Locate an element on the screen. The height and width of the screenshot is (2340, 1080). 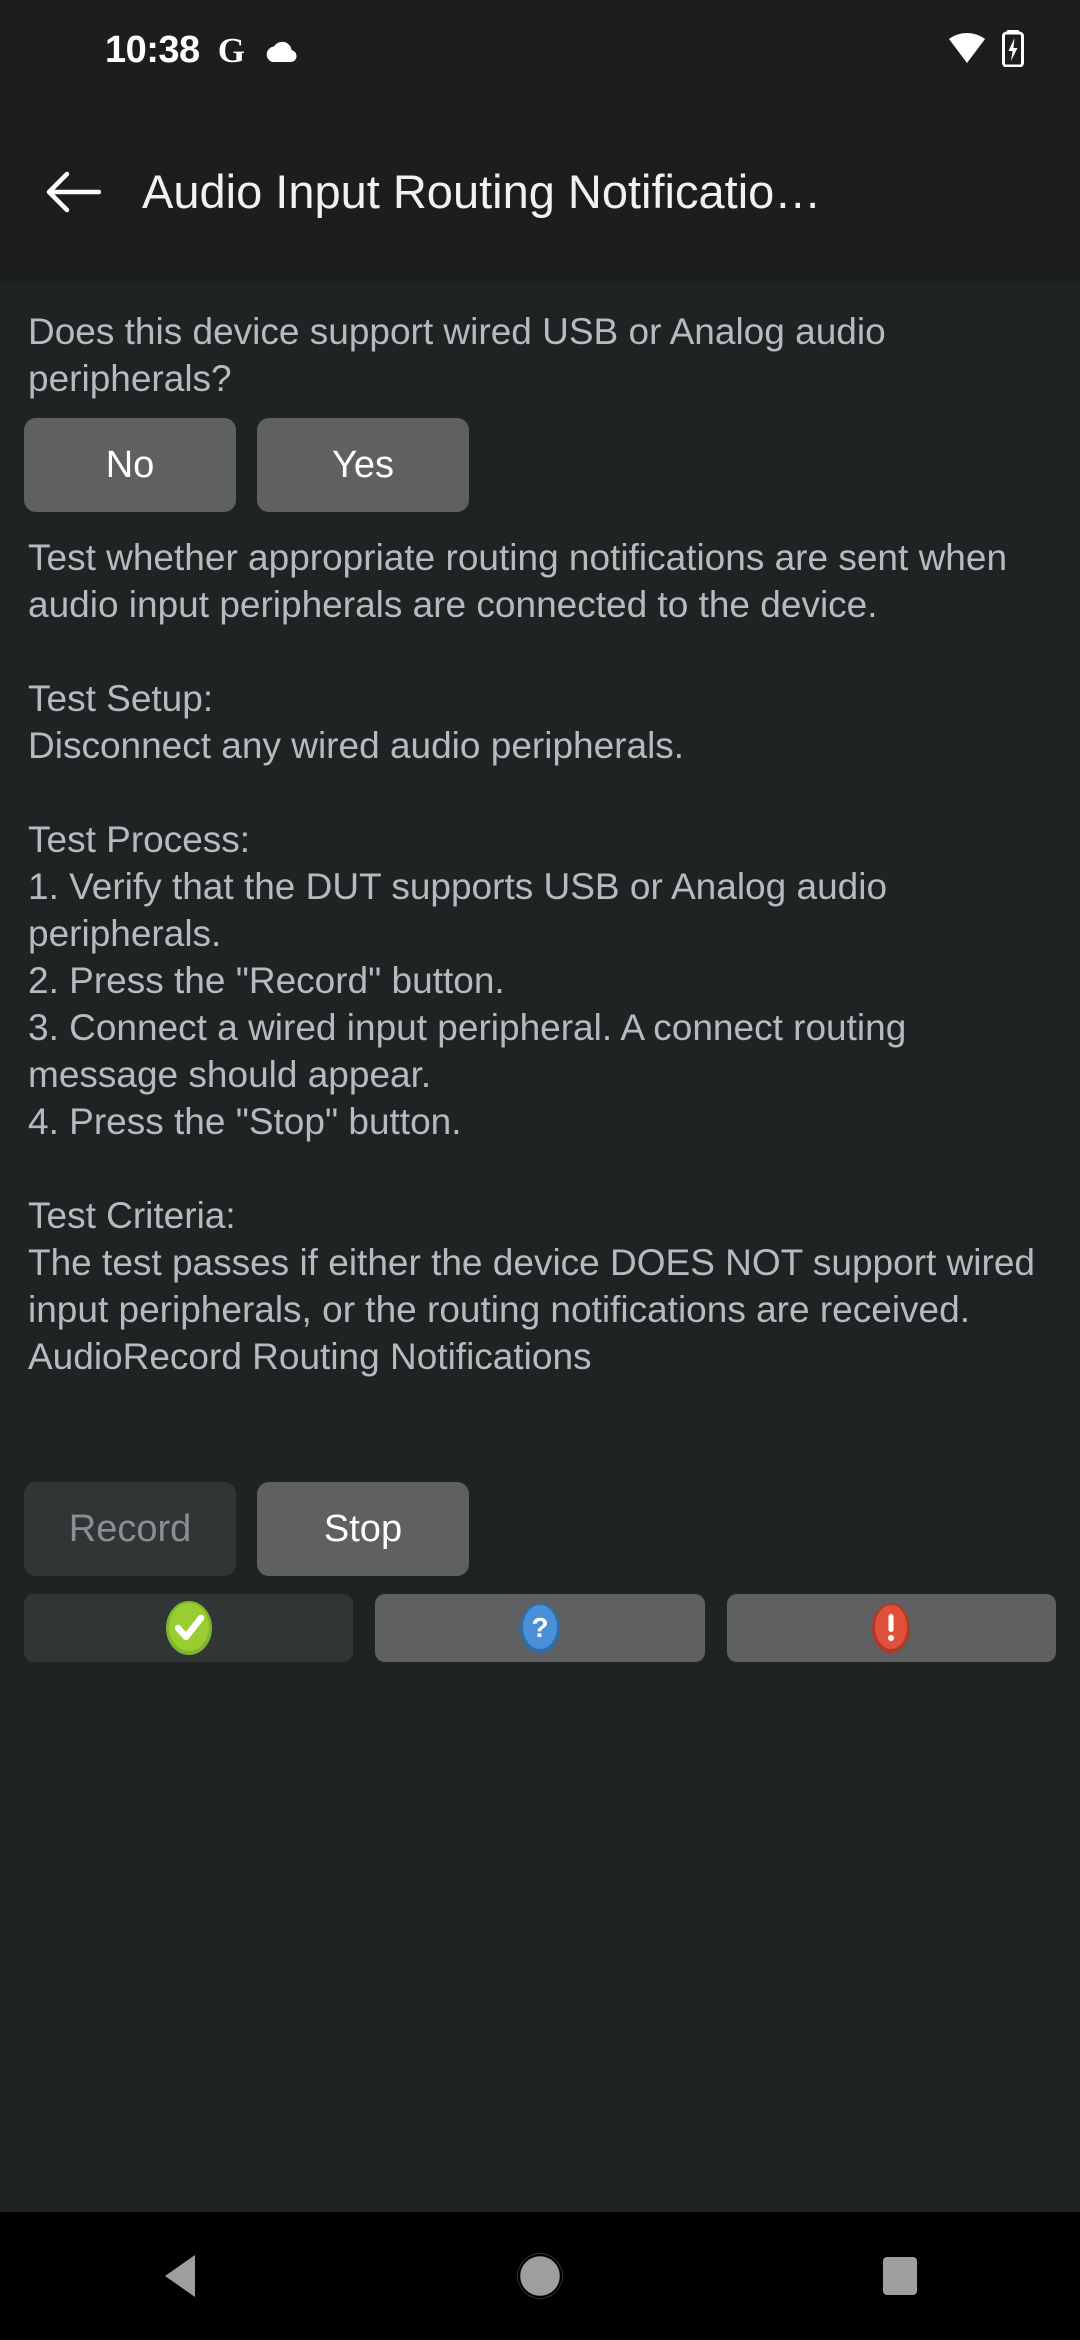
fail-button is located at coordinates (891, 1628).